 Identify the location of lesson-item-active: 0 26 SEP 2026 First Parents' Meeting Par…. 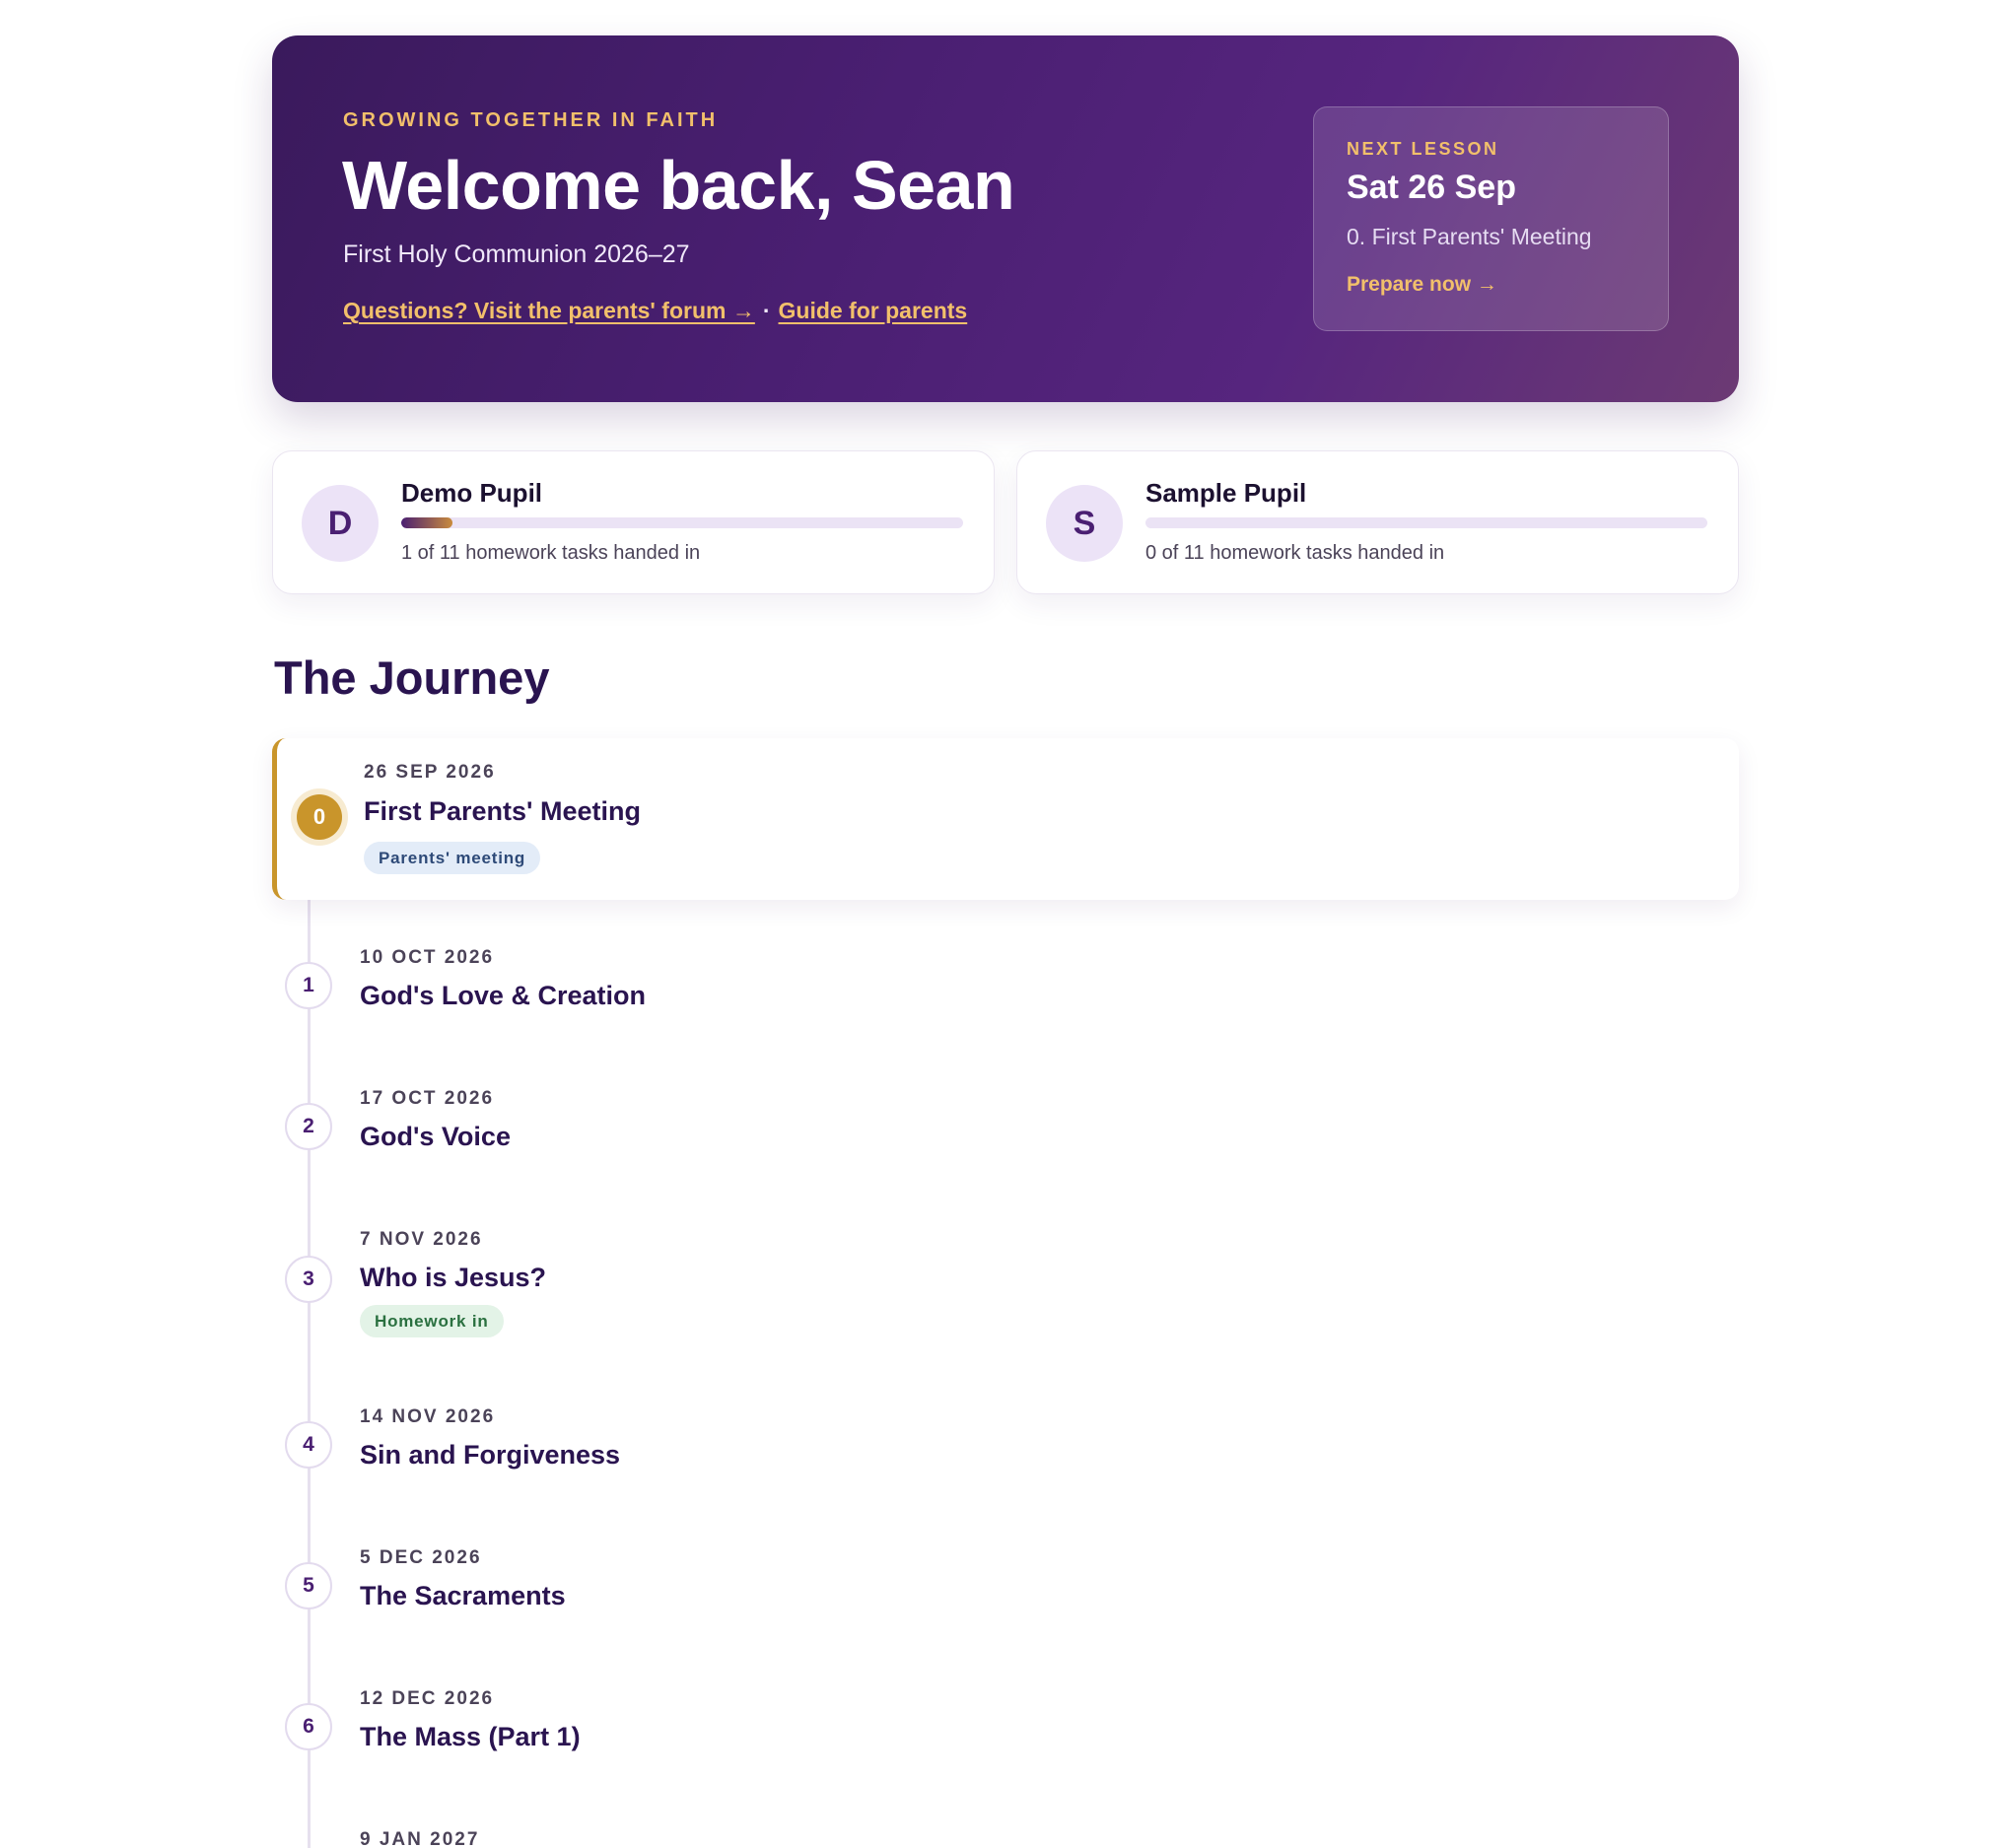
(1005, 819).